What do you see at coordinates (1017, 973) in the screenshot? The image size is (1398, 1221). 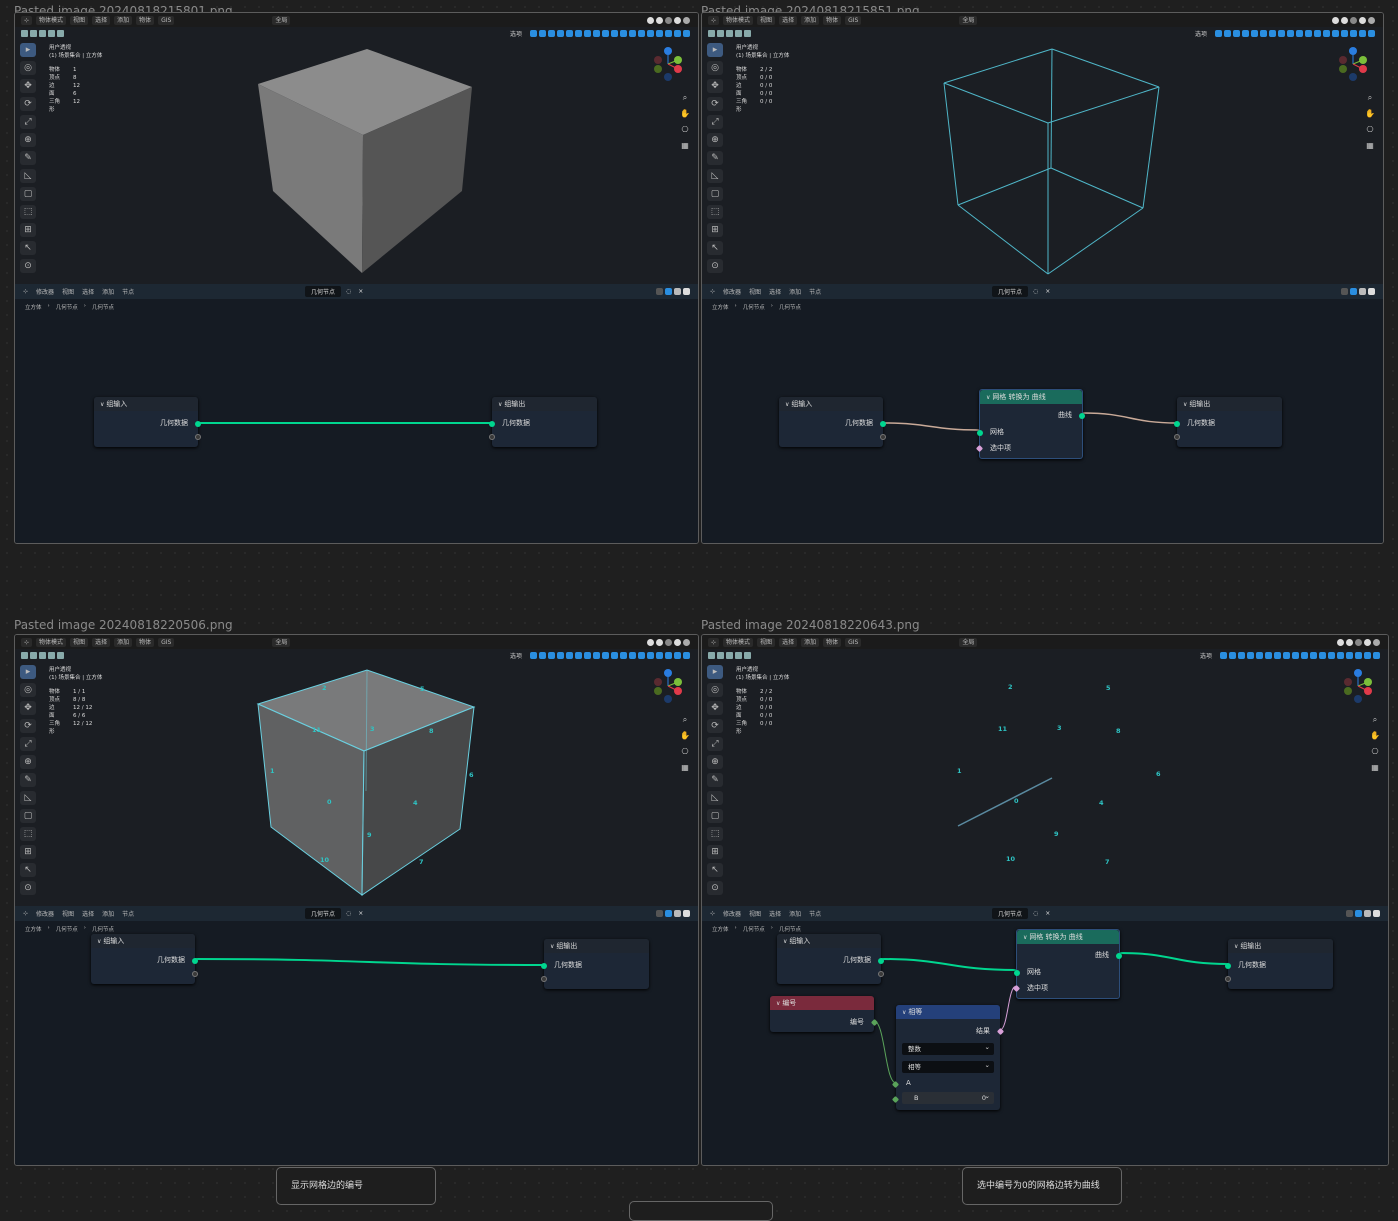 I see `mesh-input-socket` at bounding box center [1017, 973].